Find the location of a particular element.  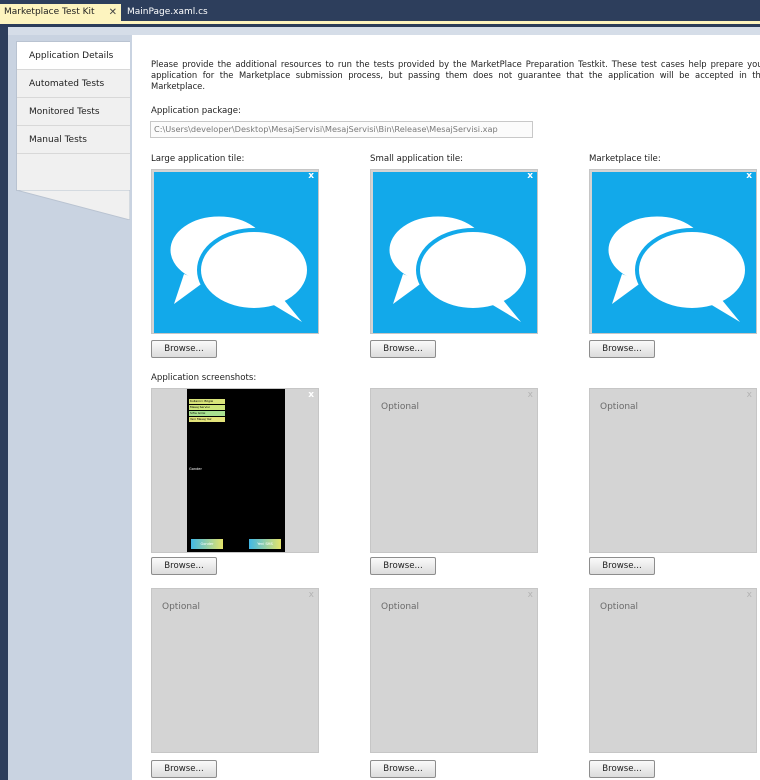

screenshot-3: Optional x is located at coordinates (673, 470).